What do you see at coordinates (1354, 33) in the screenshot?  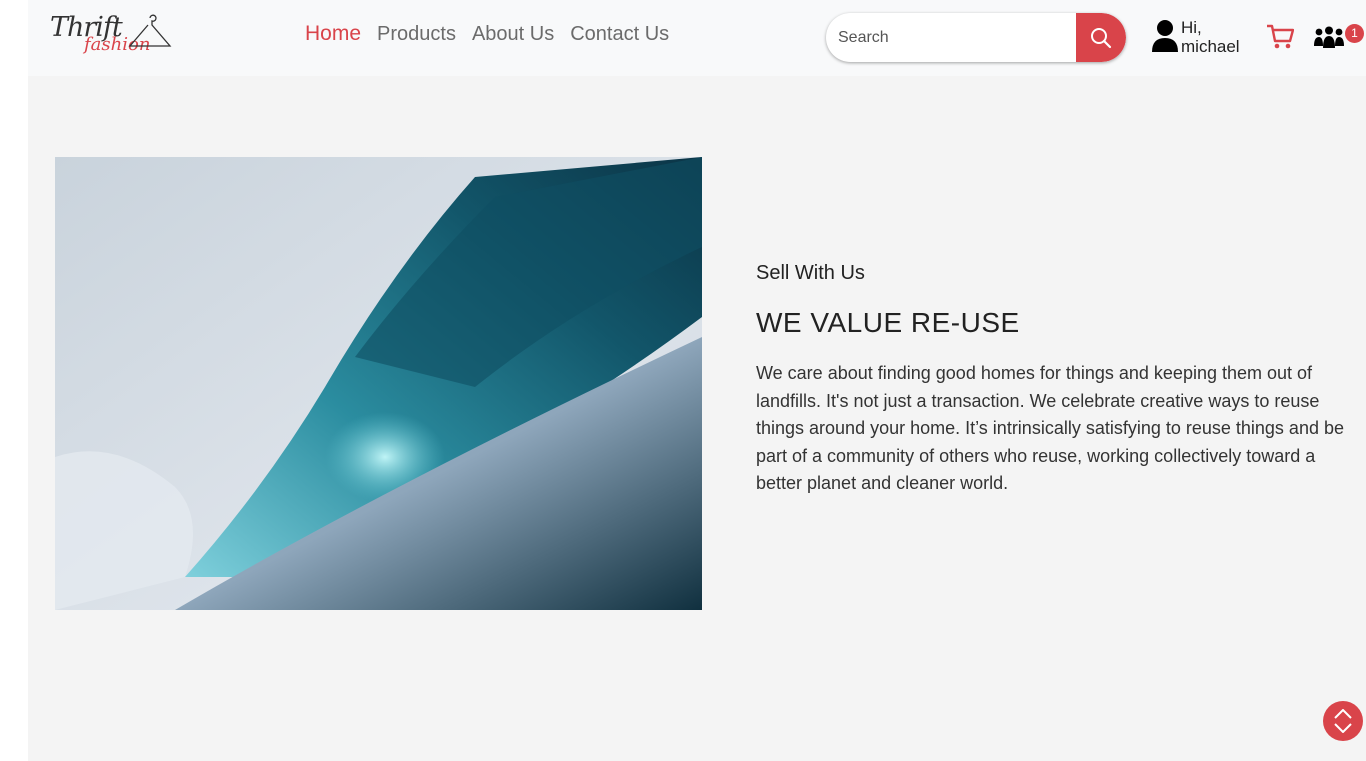 I see `notification-badge: 1` at bounding box center [1354, 33].